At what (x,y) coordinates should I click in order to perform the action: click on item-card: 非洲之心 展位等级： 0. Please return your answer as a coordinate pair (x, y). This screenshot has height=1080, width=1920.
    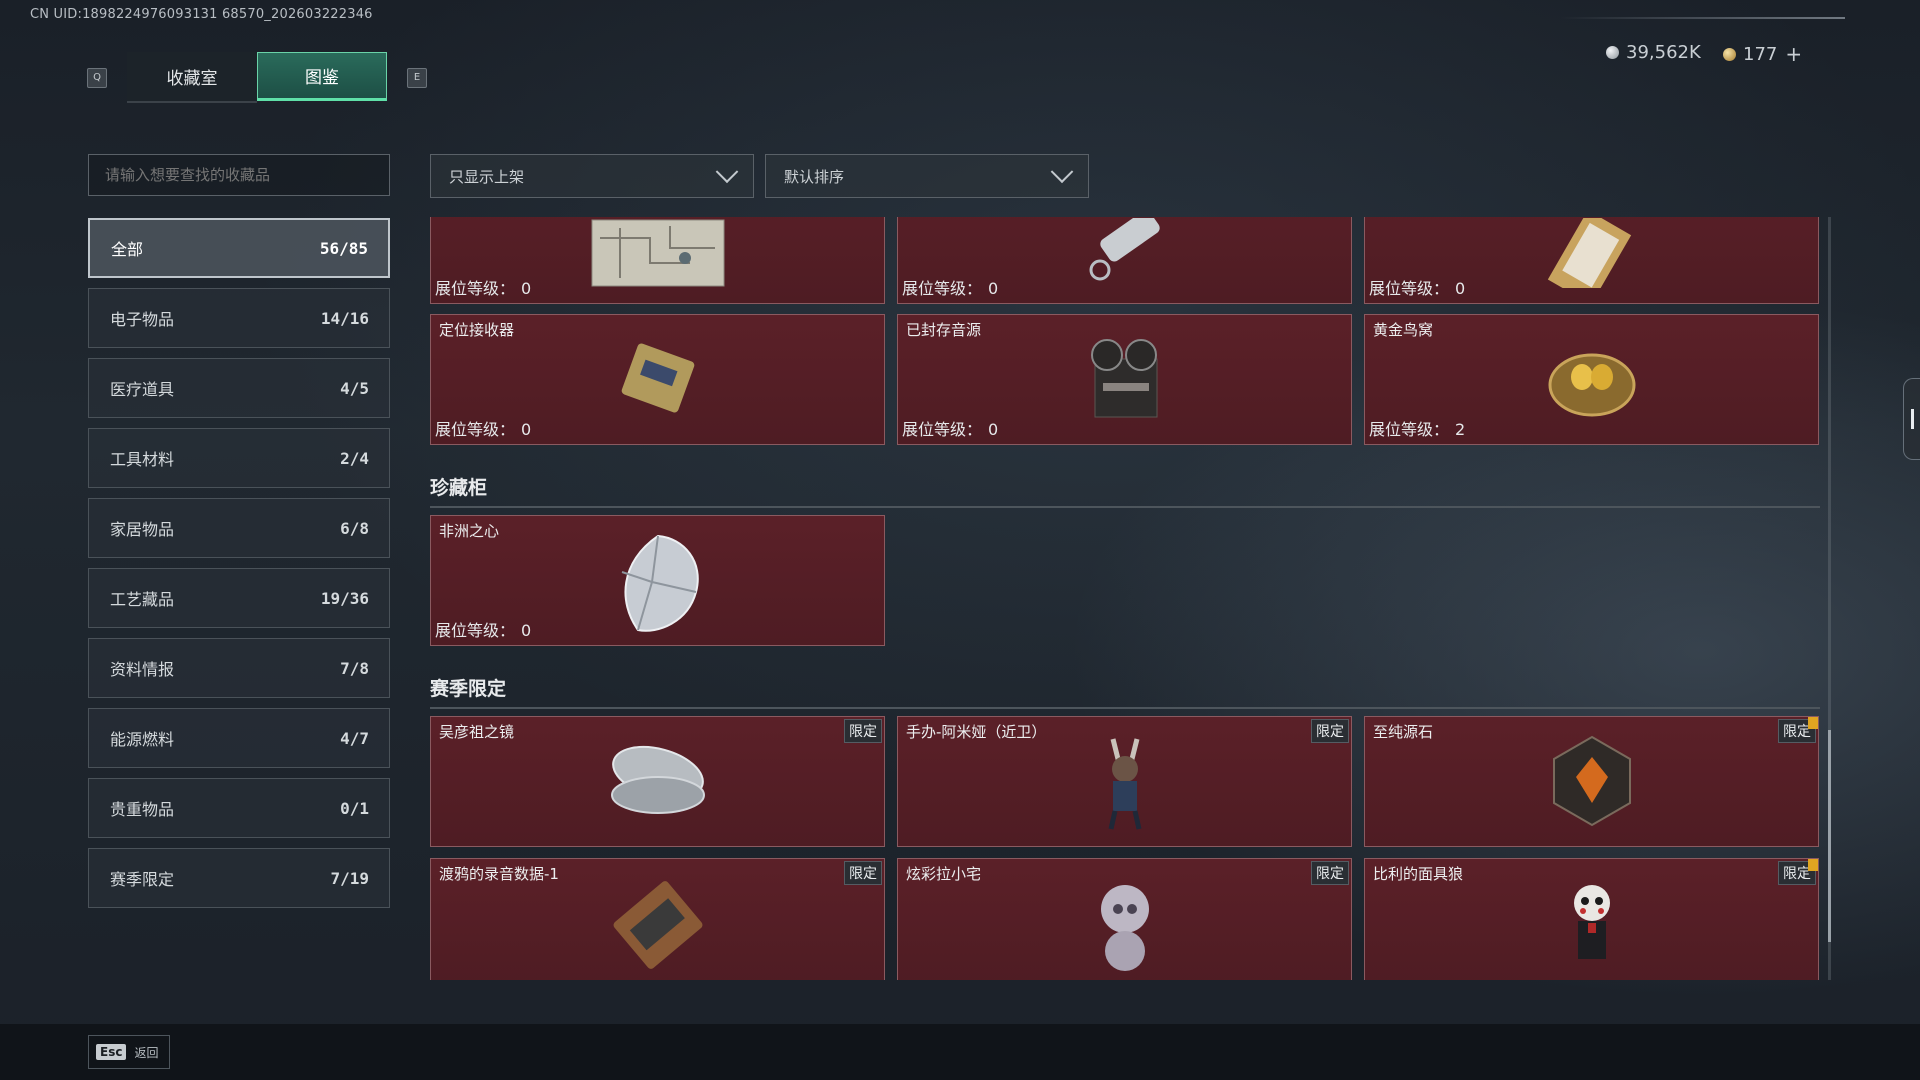
    Looking at the image, I should click on (657, 580).